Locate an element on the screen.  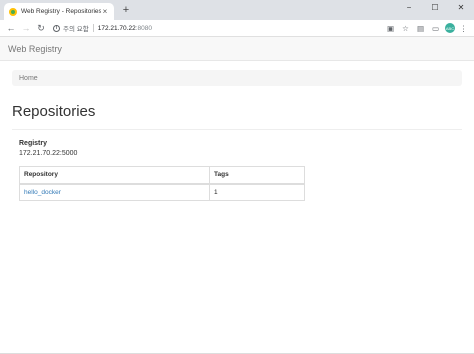
registry-value: 172.21.70.22:5000 is located at coordinates (48, 153).